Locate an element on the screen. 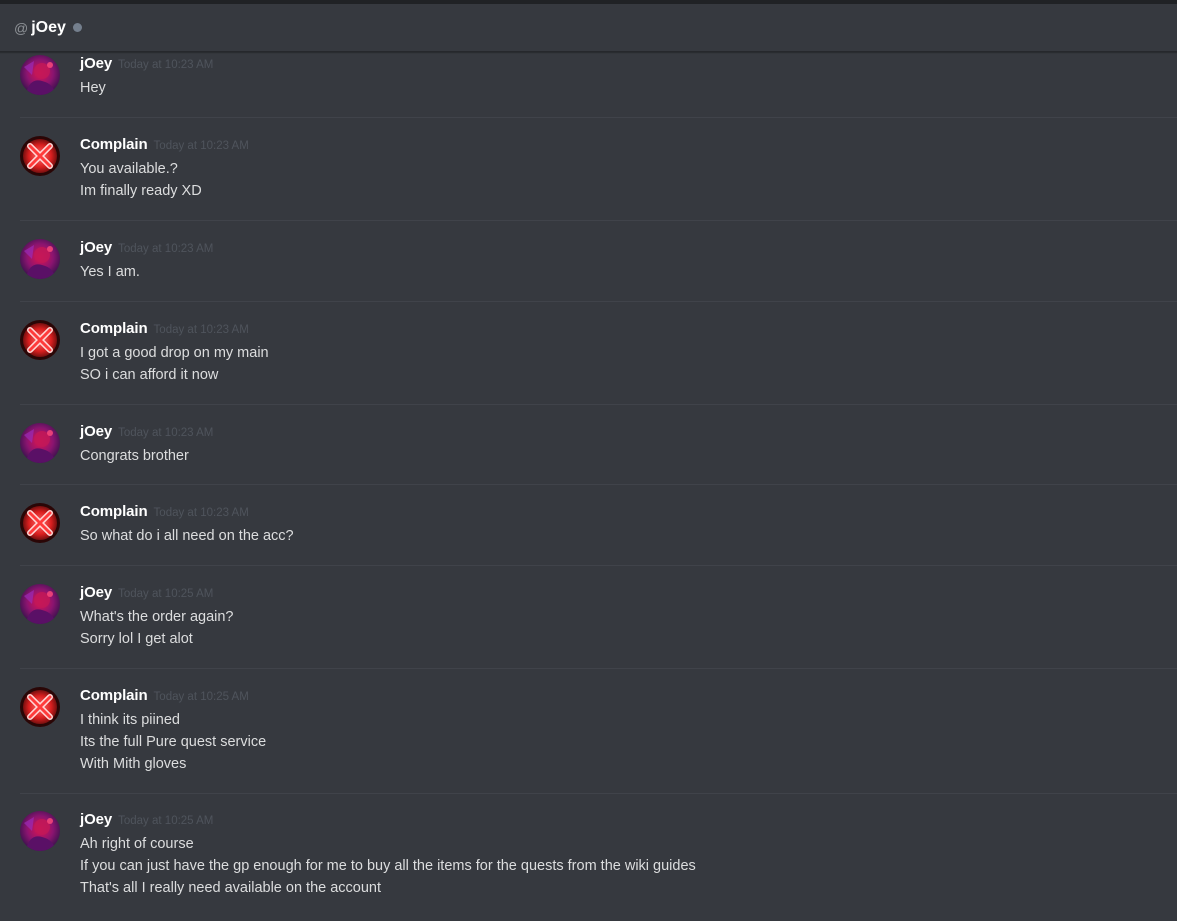  message-text: So what do i all need on the acc? is located at coordinates (187, 536).